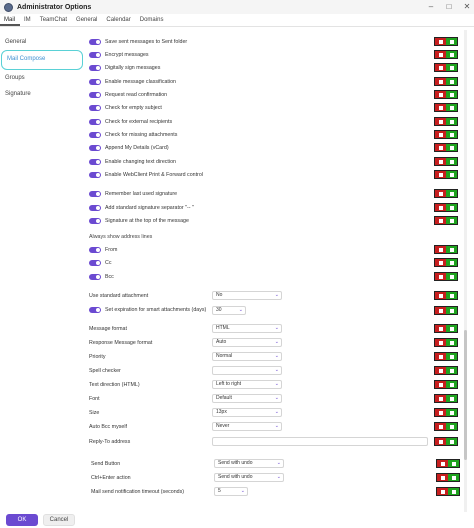 Image resolution: width=474 pixels, height=528 pixels. What do you see at coordinates (59, 520) in the screenshot?
I see `cancel-button: Cancel` at bounding box center [59, 520].